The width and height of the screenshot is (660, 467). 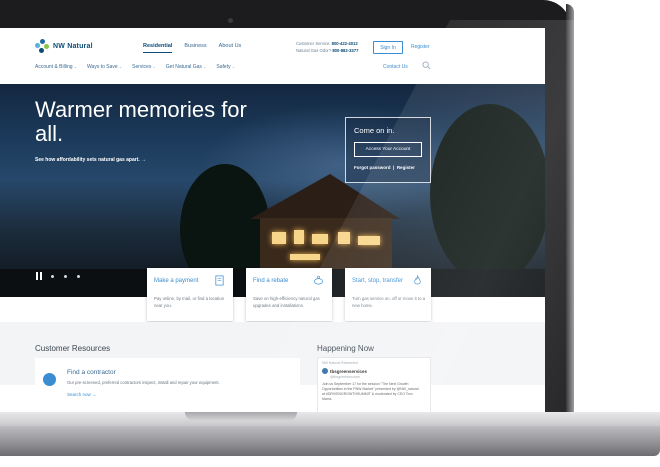 What do you see at coordinates (388, 47) in the screenshot?
I see `sign-in-button: Sign In` at bounding box center [388, 47].